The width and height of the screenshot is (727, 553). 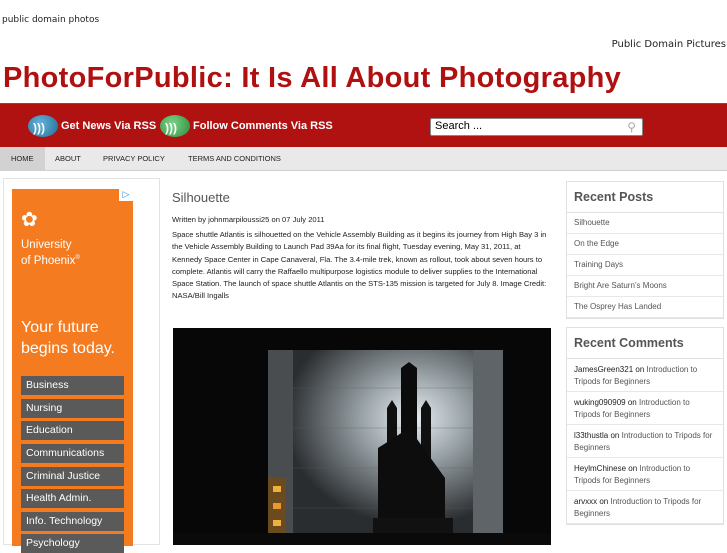 What do you see at coordinates (600, 402) in the screenshot?
I see `comment-author: wuking090909` at bounding box center [600, 402].